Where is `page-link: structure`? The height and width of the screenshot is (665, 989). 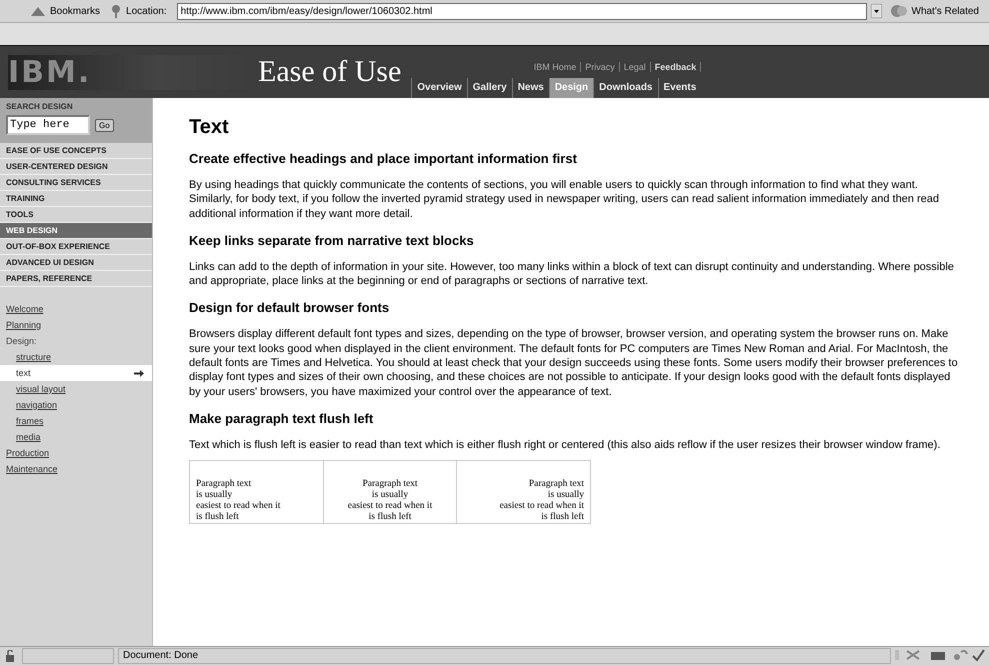 page-link: structure is located at coordinates (29, 357).